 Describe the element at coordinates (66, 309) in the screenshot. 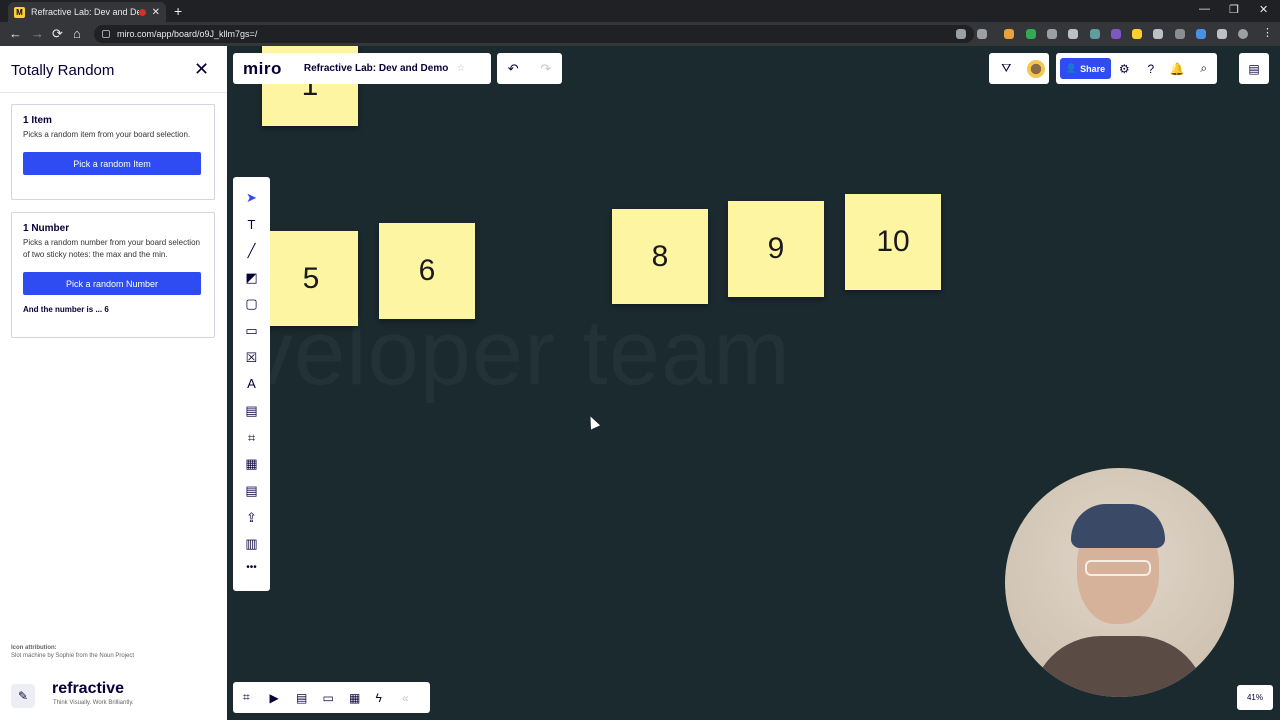

I see `random-number-result: And the number is ... 6` at that location.